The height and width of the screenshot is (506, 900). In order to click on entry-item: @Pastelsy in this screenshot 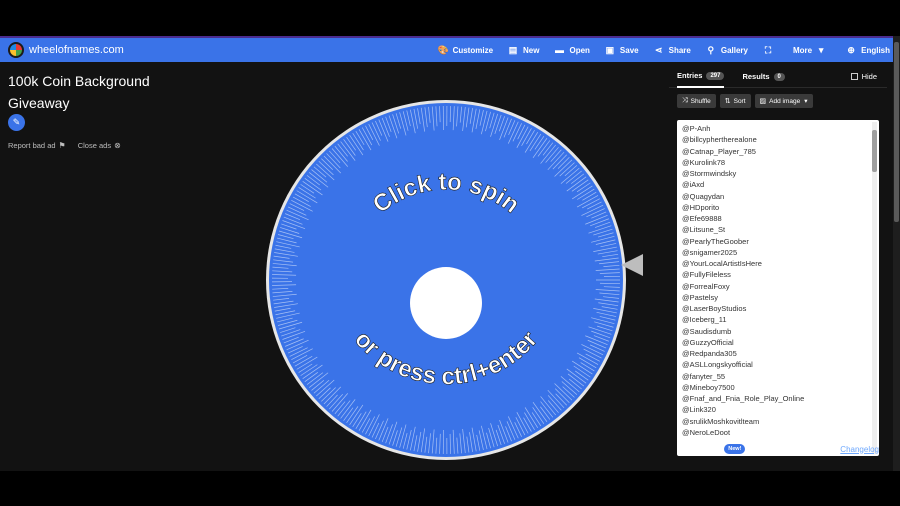, I will do `click(700, 297)`.